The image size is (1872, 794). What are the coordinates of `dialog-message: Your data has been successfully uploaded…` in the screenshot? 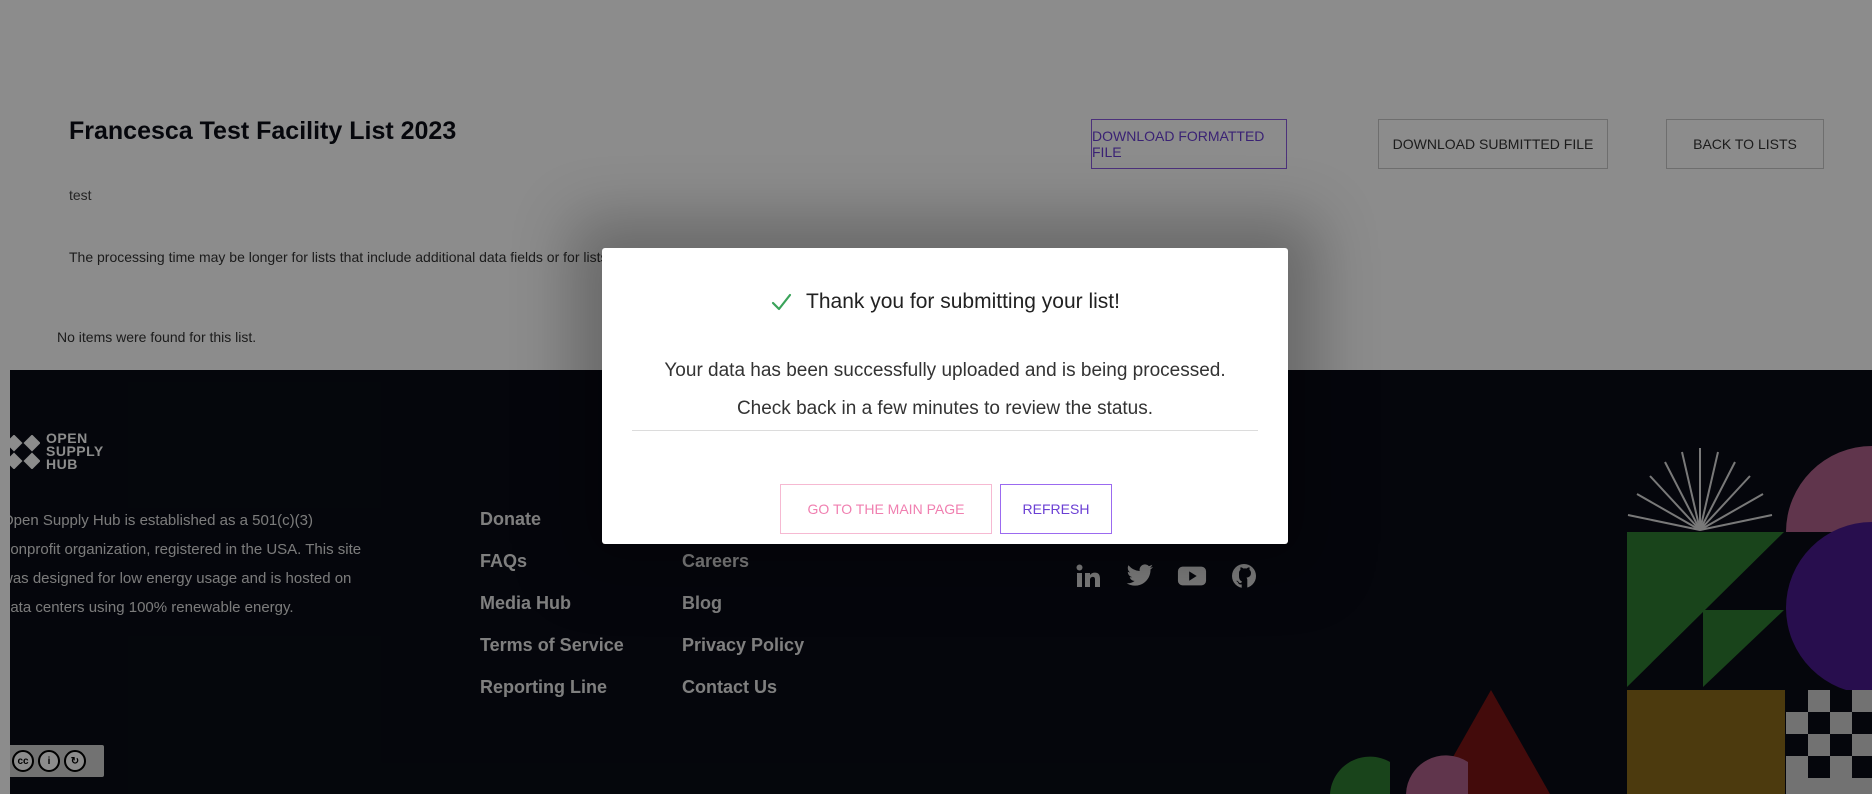 It's located at (945, 390).